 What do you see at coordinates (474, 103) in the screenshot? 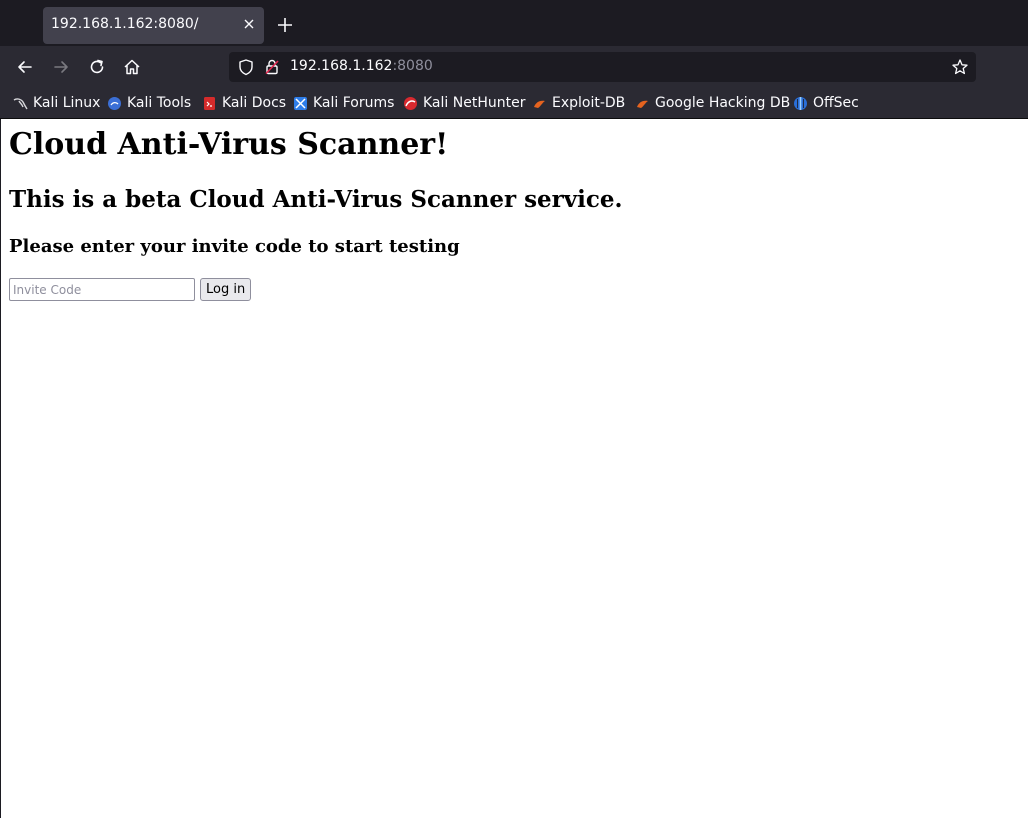
I see `bookmark-label: Kali NetHunter` at bounding box center [474, 103].